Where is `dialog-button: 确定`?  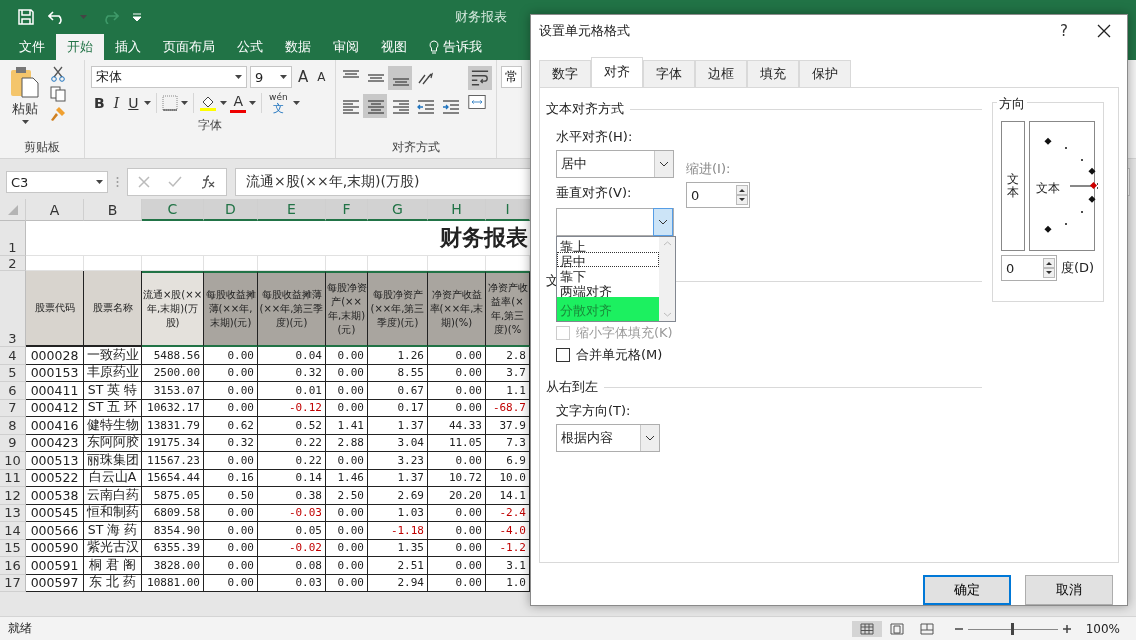
dialog-button: 确定 is located at coordinates (967, 590).